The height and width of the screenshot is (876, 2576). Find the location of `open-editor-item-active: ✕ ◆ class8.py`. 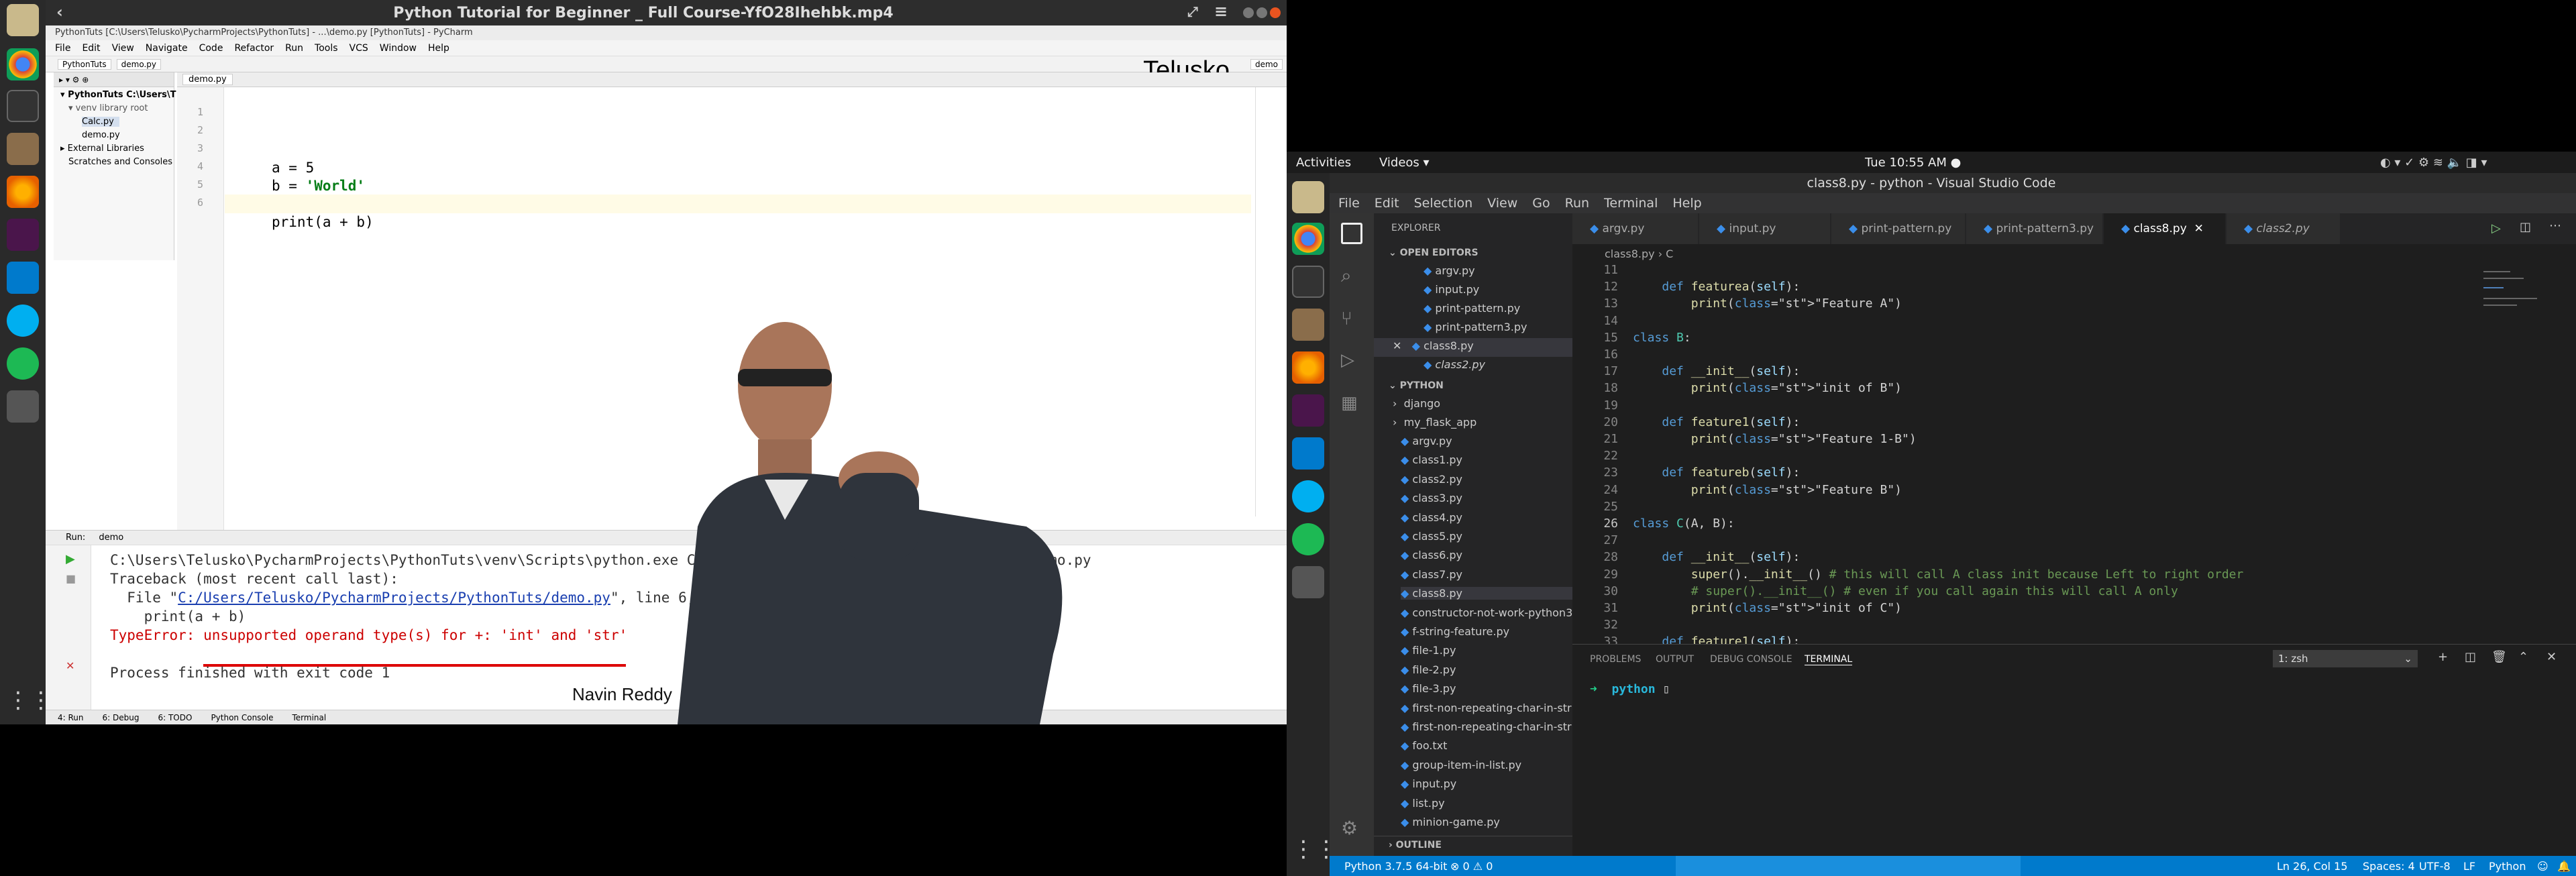

open-editor-item-active: ✕ ◆ class8.py is located at coordinates (1433, 345).